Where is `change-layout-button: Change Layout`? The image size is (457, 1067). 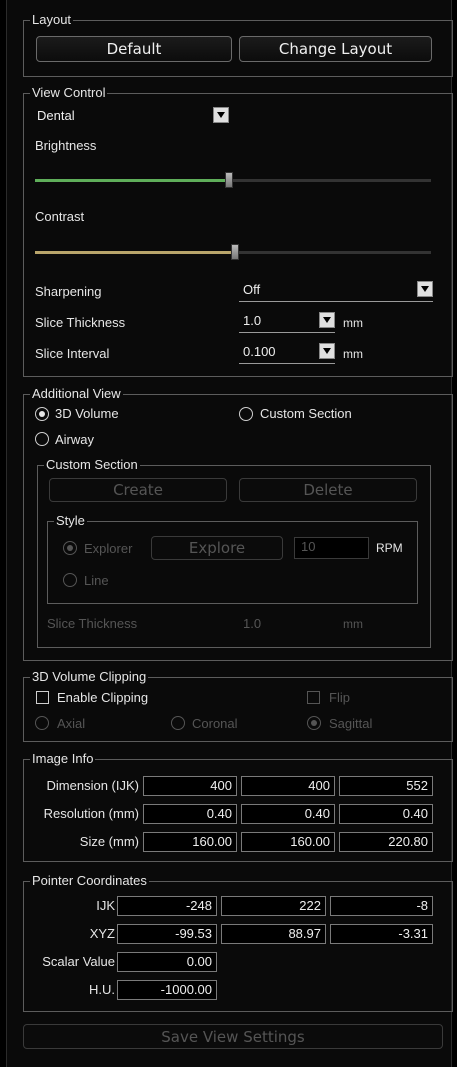
change-layout-button: Change Layout is located at coordinates (335, 49).